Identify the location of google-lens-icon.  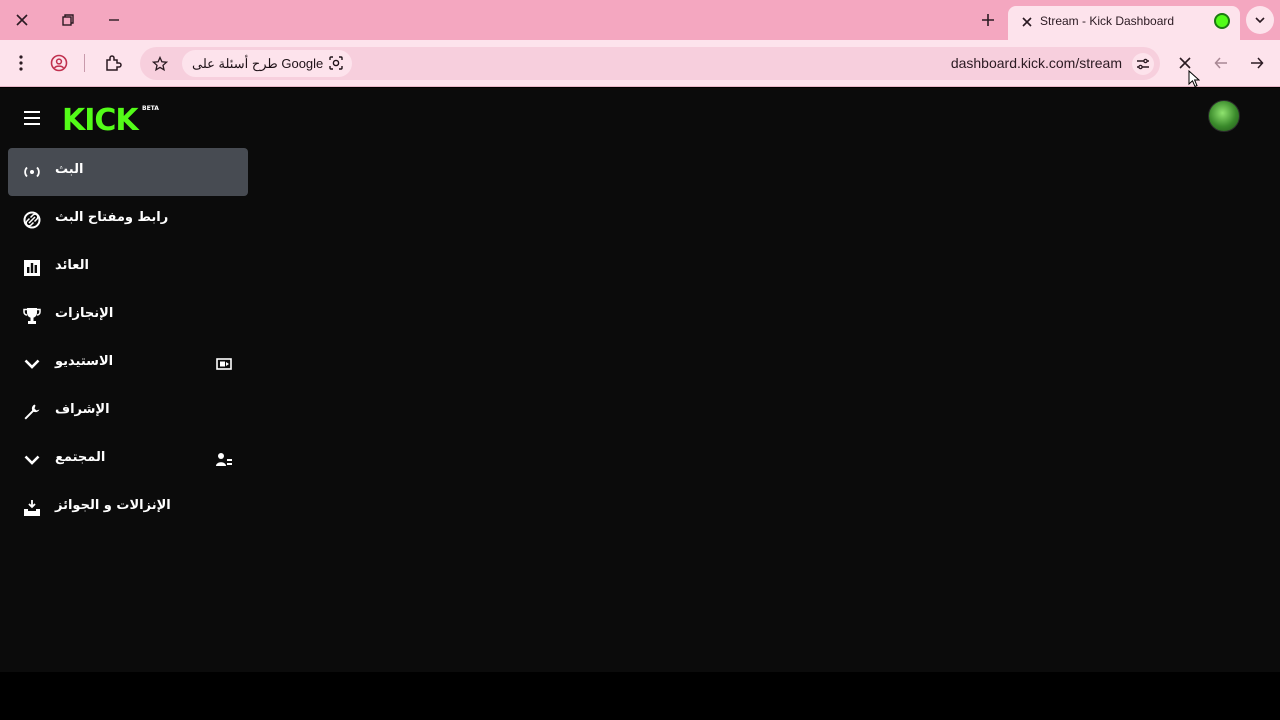
(336, 63).